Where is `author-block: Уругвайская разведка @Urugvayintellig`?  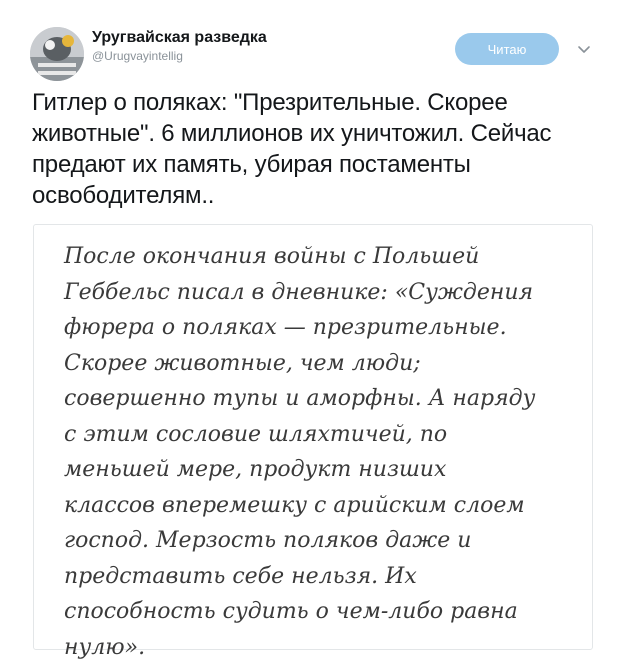 author-block: Уругвайская разведка @Urugvayintellig is located at coordinates (179, 46).